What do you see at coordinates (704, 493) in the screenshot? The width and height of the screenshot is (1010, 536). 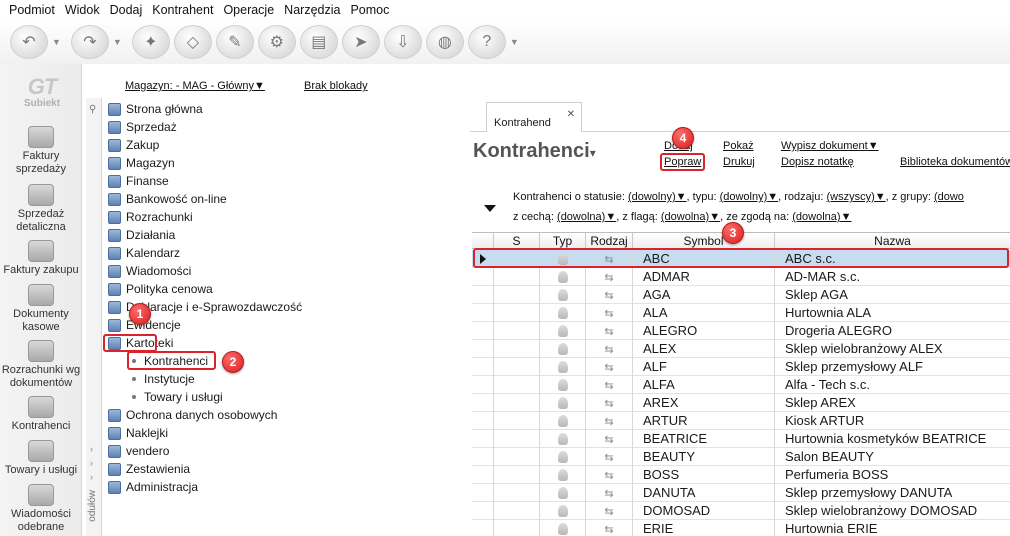 I see `cell-symbol: DANUTA` at bounding box center [704, 493].